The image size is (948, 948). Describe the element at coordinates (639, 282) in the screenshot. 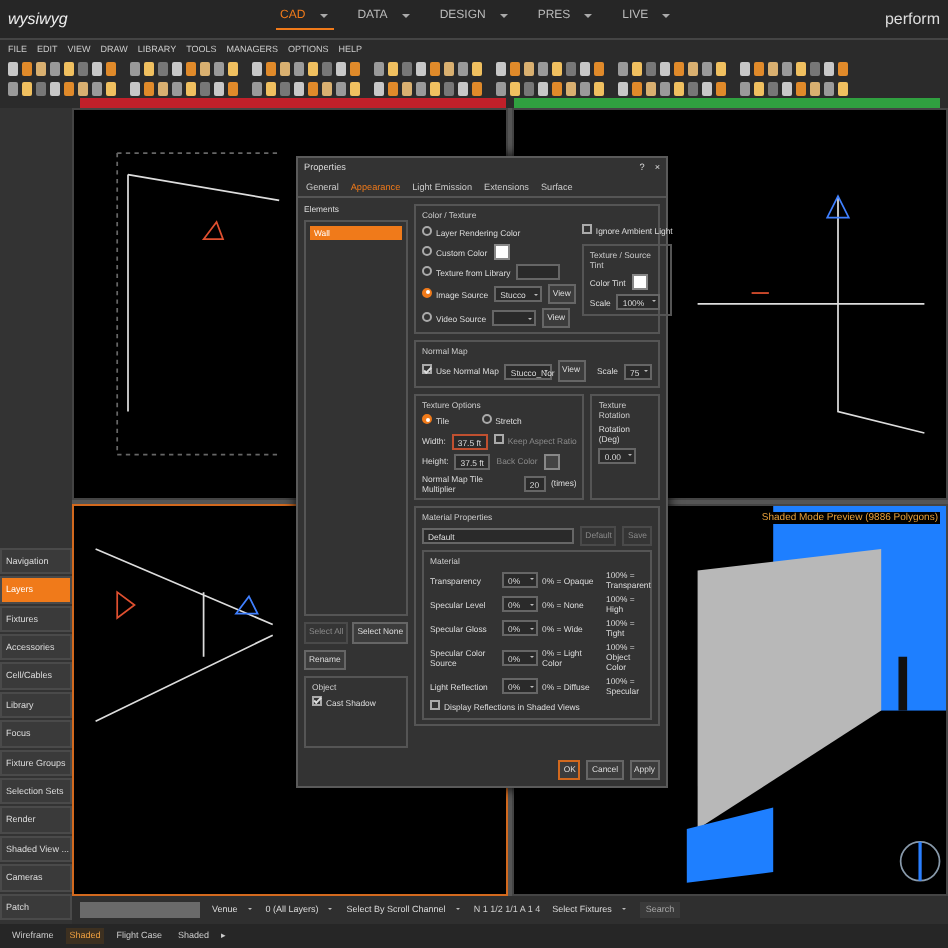

I see `tint-swatch` at that location.